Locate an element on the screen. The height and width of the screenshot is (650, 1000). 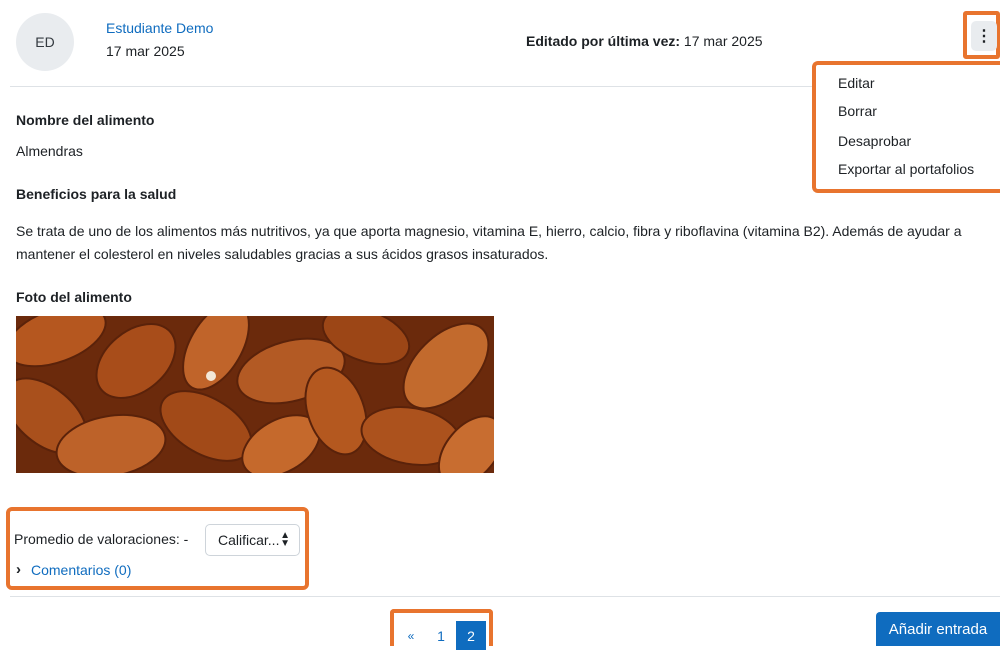
comments-toggle: › Comentarios (0) is located at coordinates (73, 569).